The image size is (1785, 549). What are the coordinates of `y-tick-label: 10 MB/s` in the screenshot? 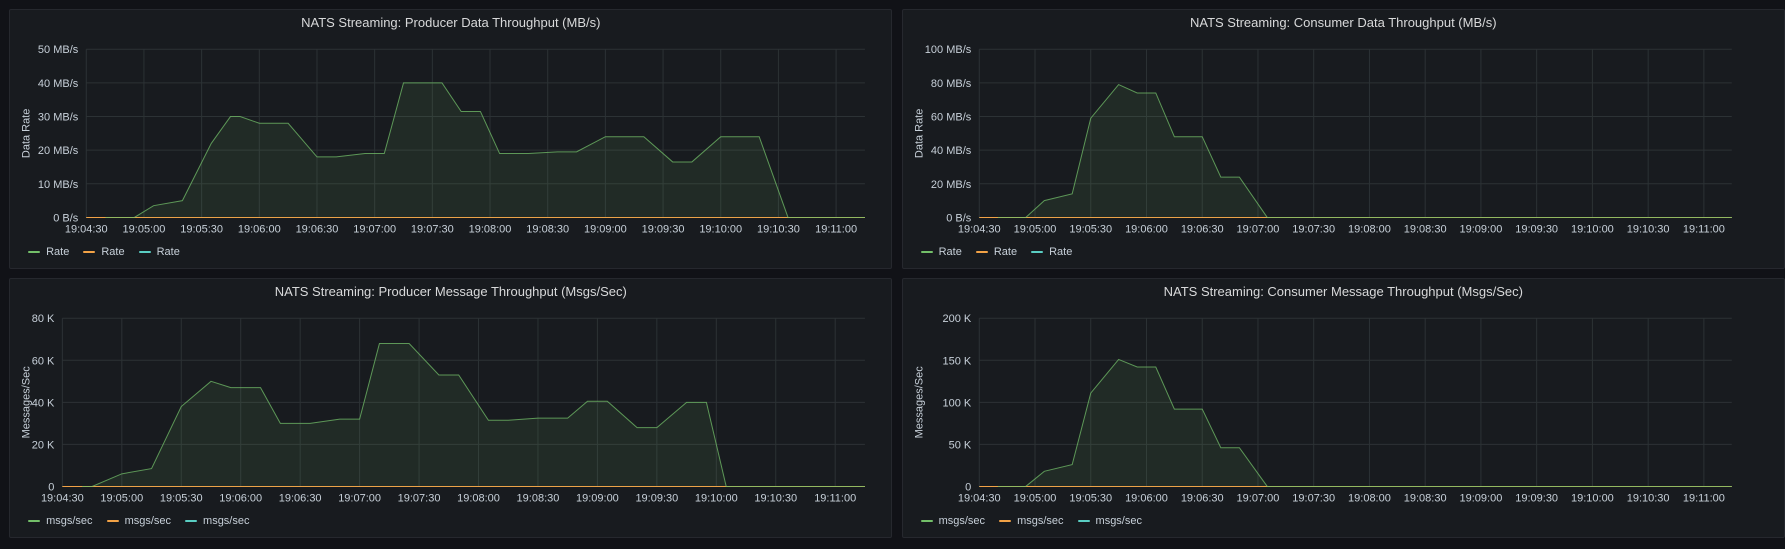 It's located at (58, 185).